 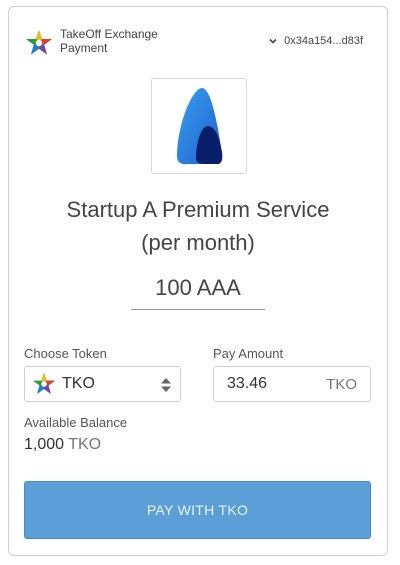 I want to click on product-title-line1: Startup A Premium Service, so click(x=198, y=209).